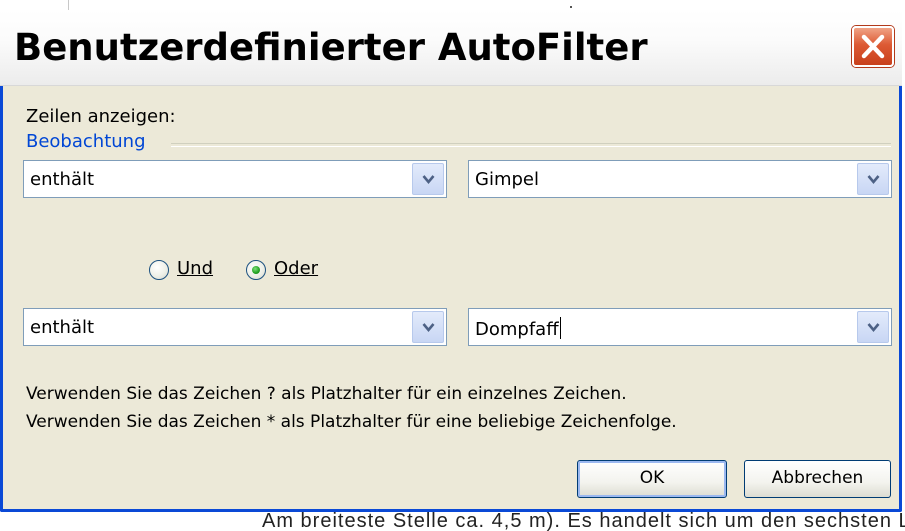 The height and width of the screenshot is (531, 905). I want to click on radio-selected-dot, so click(256, 270).